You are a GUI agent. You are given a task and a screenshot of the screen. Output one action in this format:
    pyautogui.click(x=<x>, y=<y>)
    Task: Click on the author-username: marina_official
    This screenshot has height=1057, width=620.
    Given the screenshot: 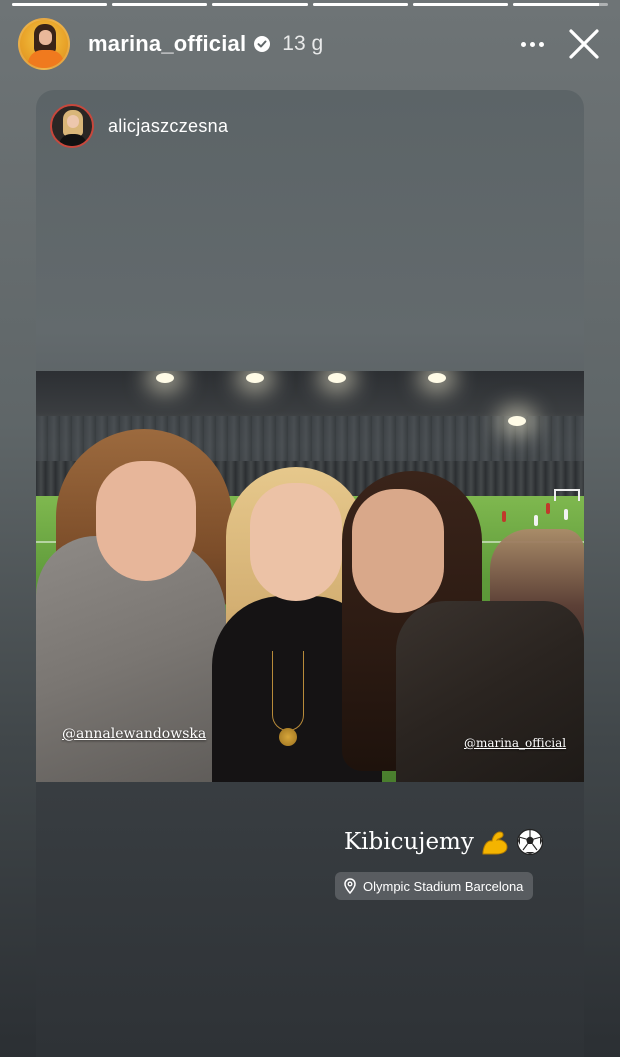 What is the action you would take?
    pyautogui.click(x=167, y=44)
    